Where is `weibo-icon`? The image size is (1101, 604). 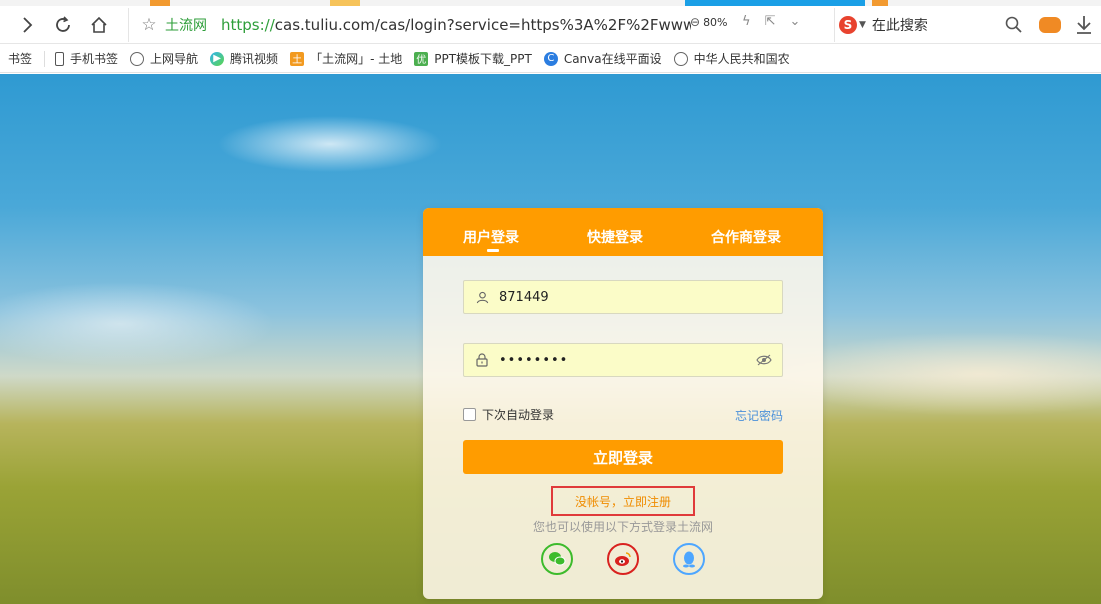
weibo-icon is located at coordinates (623, 559).